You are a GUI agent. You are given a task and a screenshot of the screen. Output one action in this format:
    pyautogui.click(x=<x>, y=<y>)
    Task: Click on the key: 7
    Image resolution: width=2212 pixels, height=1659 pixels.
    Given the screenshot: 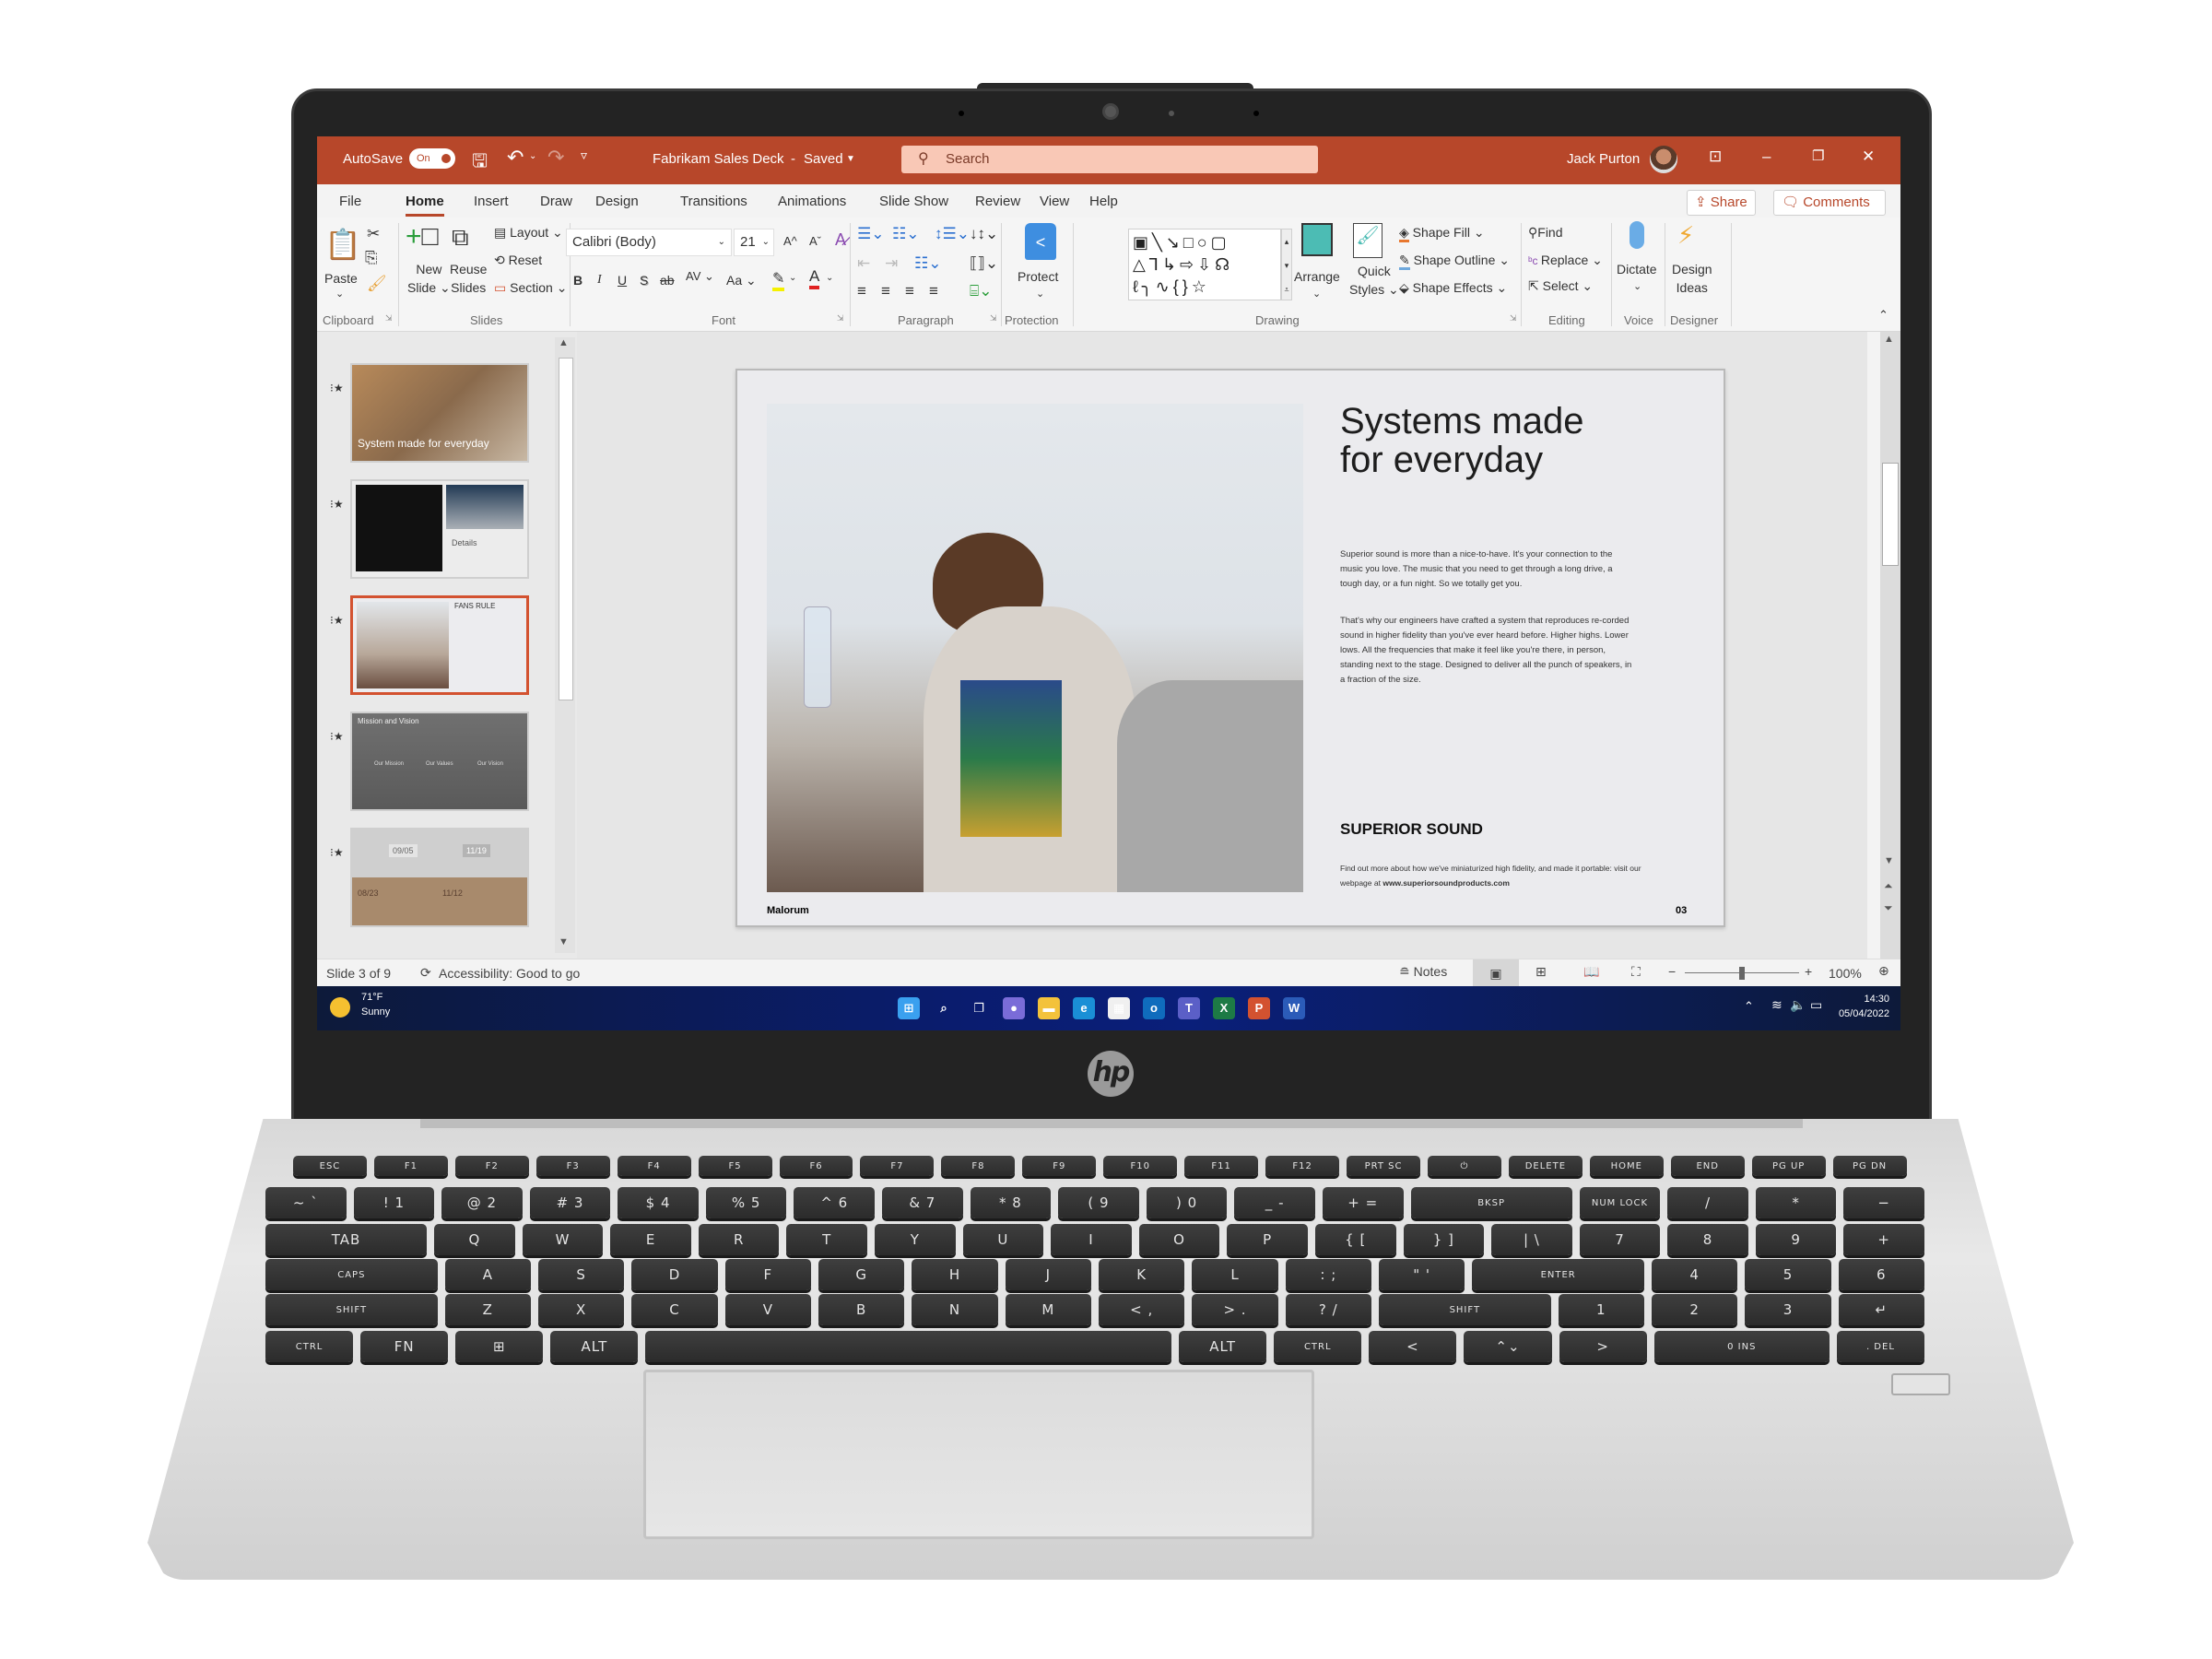 What is the action you would take?
    pyautogui.click(x=1620, y=1239)
    